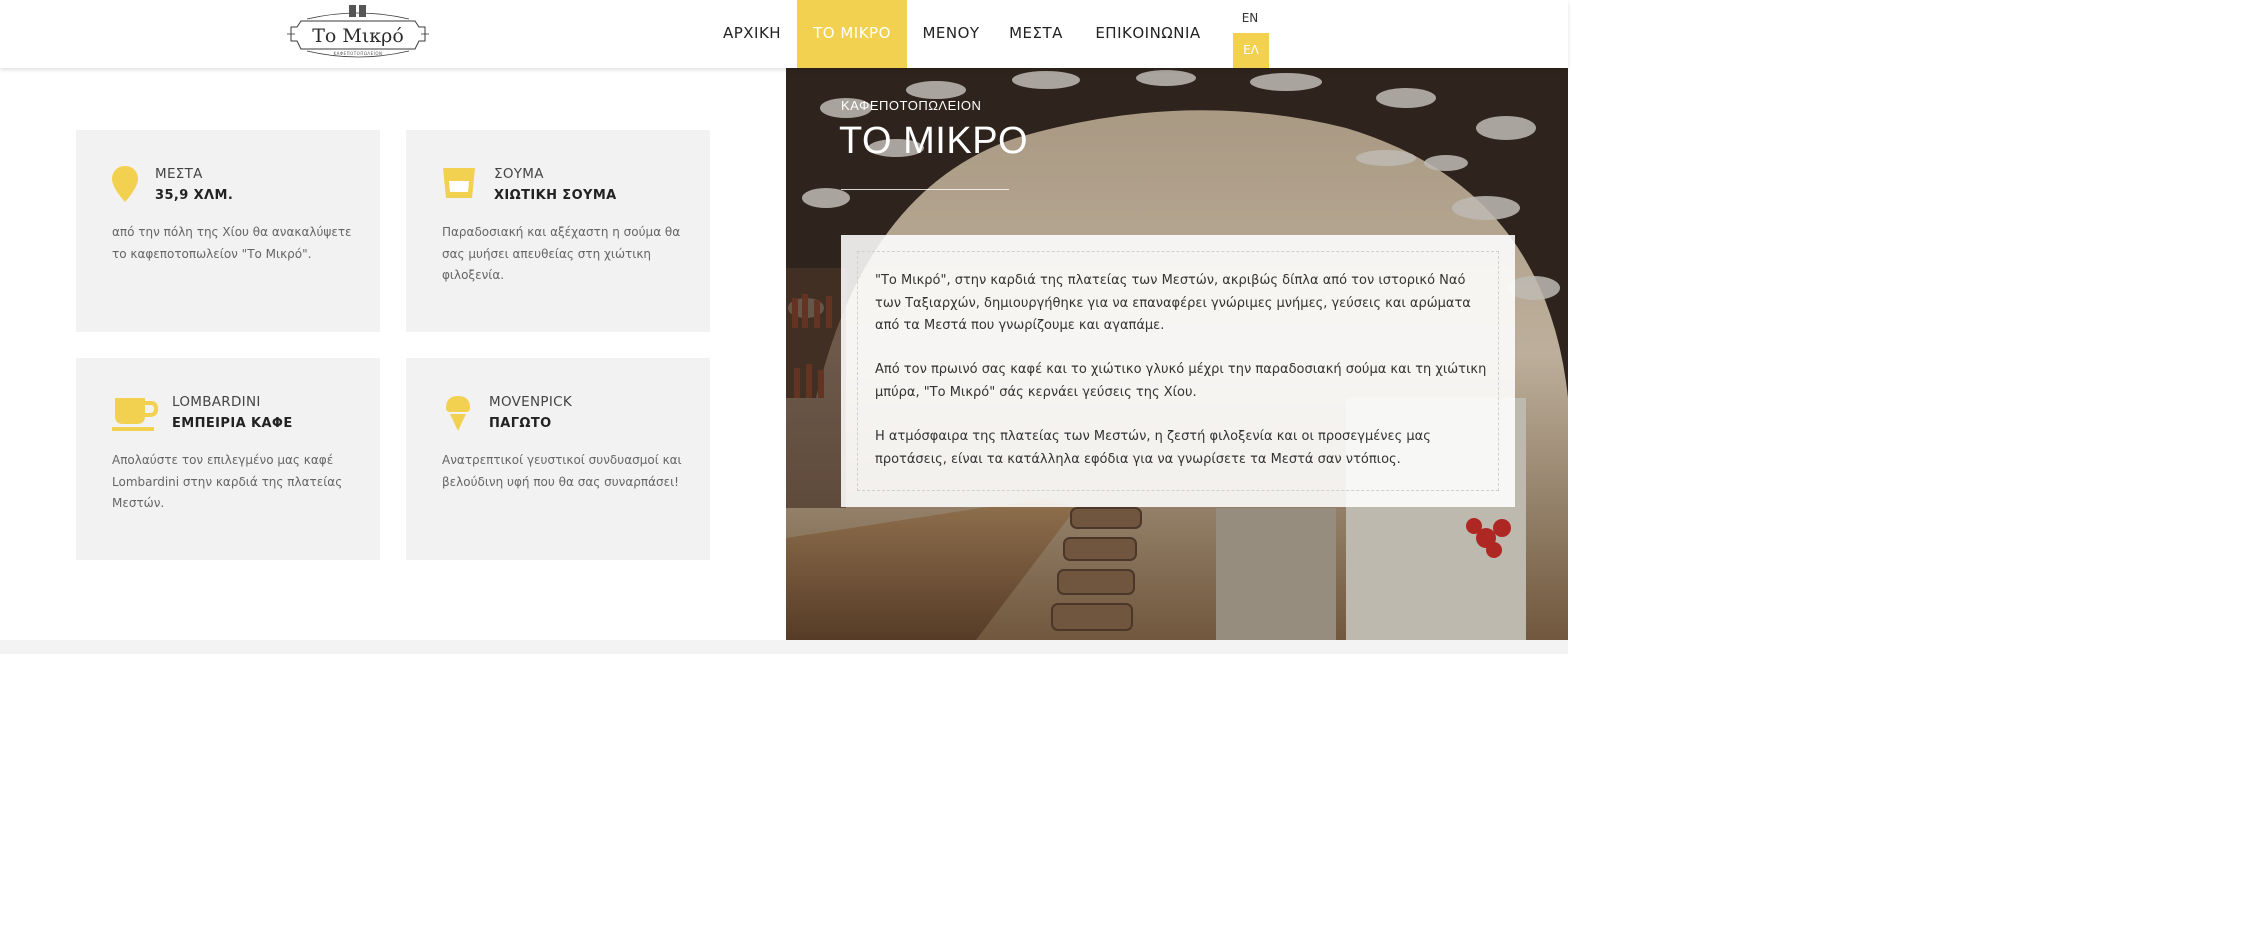 This screenshot has width=2252, height=940. What do you see at coordinates (520, 423) in the screenshot?
I see `feature-subtitle: ΠΑΓΩΤΟ` at bounding box center [520, 423].